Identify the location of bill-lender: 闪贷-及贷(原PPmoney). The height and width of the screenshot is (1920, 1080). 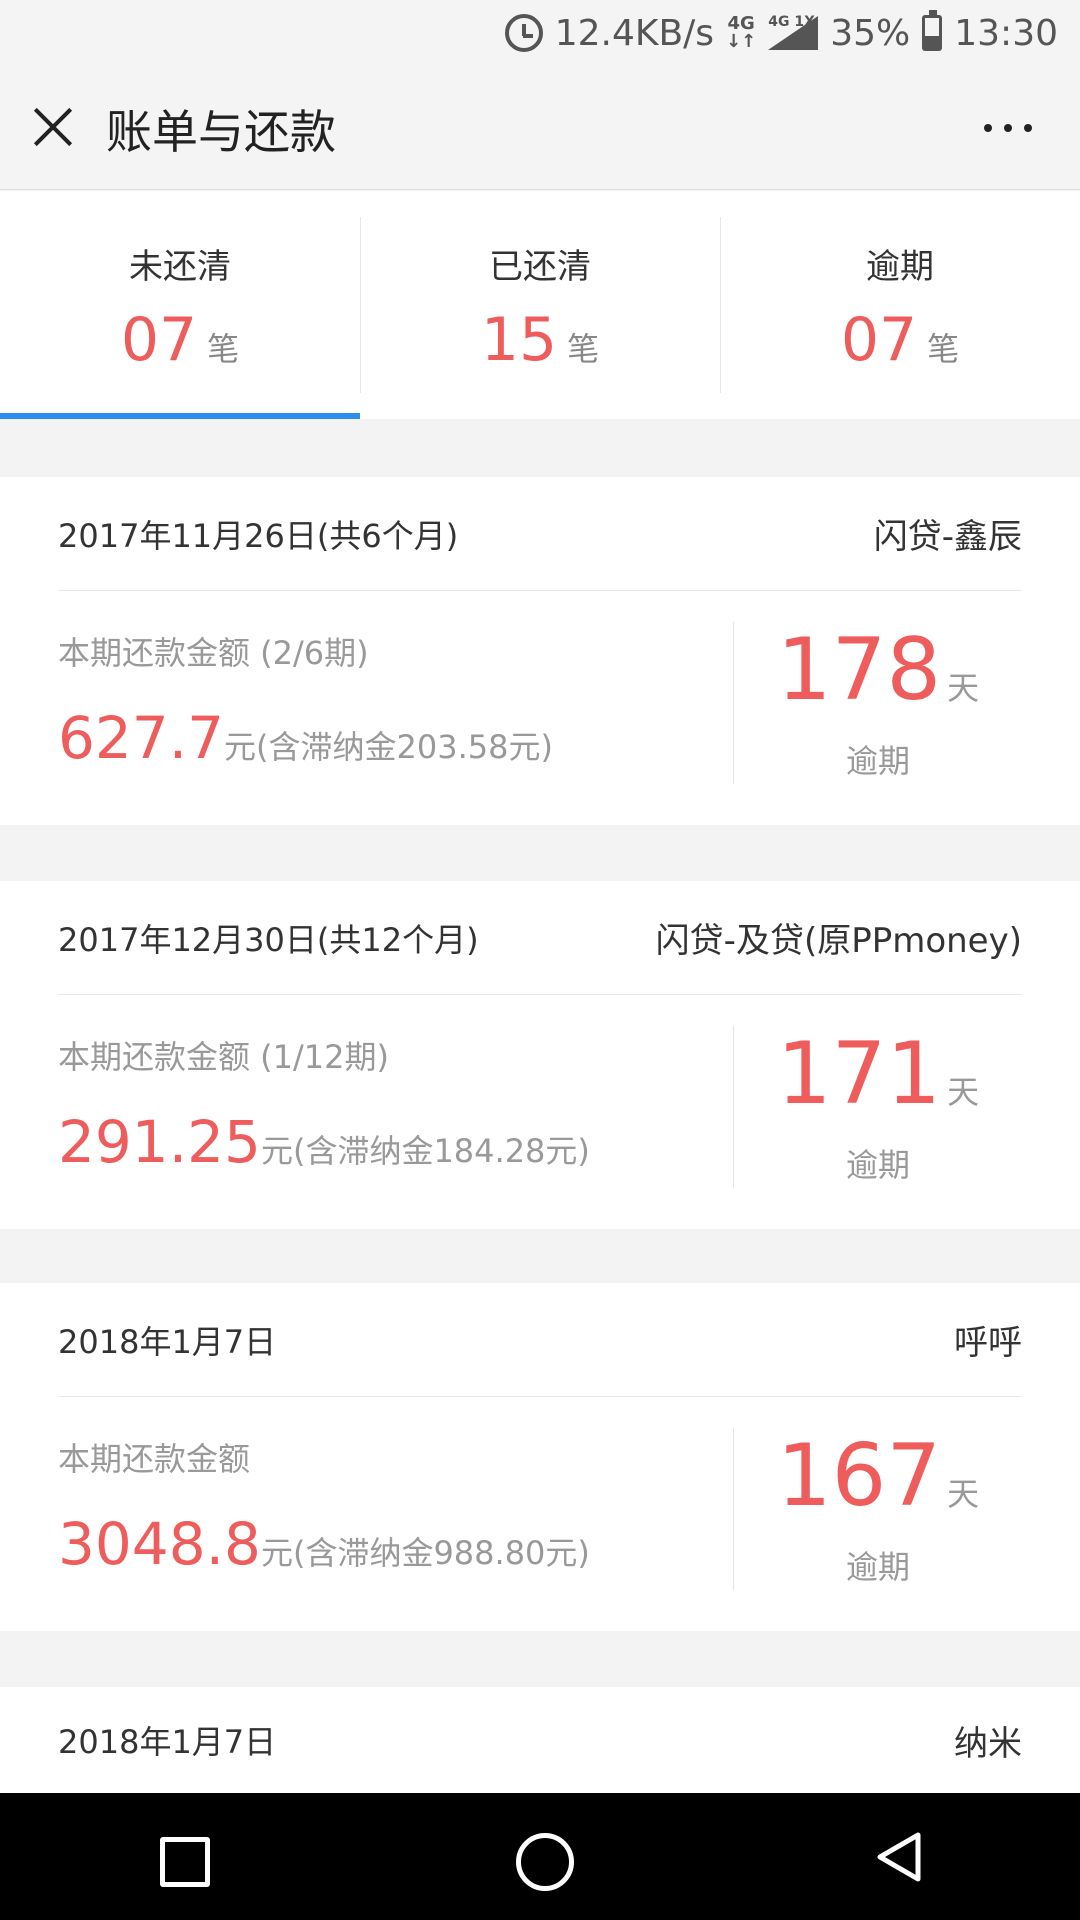
(838, 941).